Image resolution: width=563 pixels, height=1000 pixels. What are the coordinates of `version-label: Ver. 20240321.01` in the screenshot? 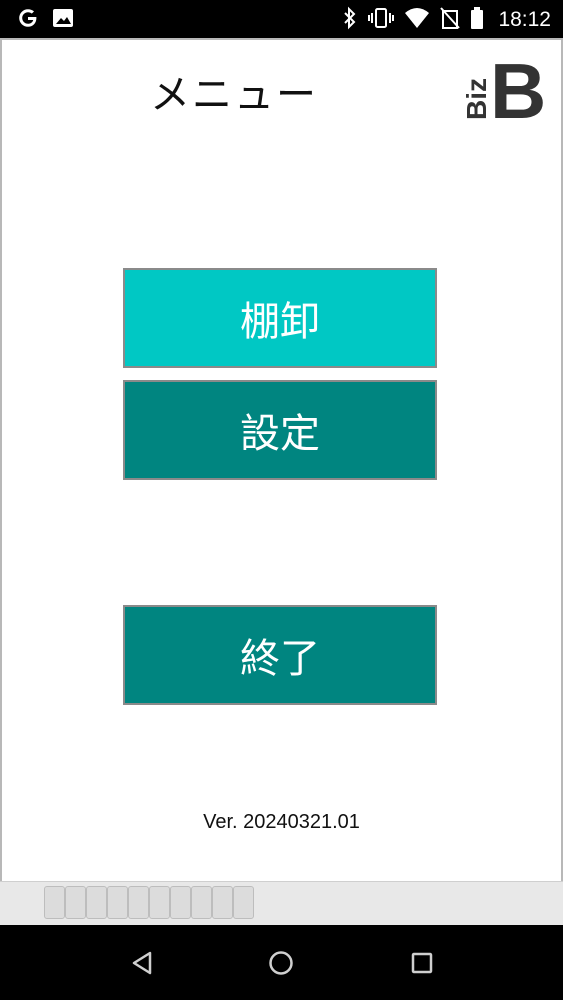 It's located at (281, 822).